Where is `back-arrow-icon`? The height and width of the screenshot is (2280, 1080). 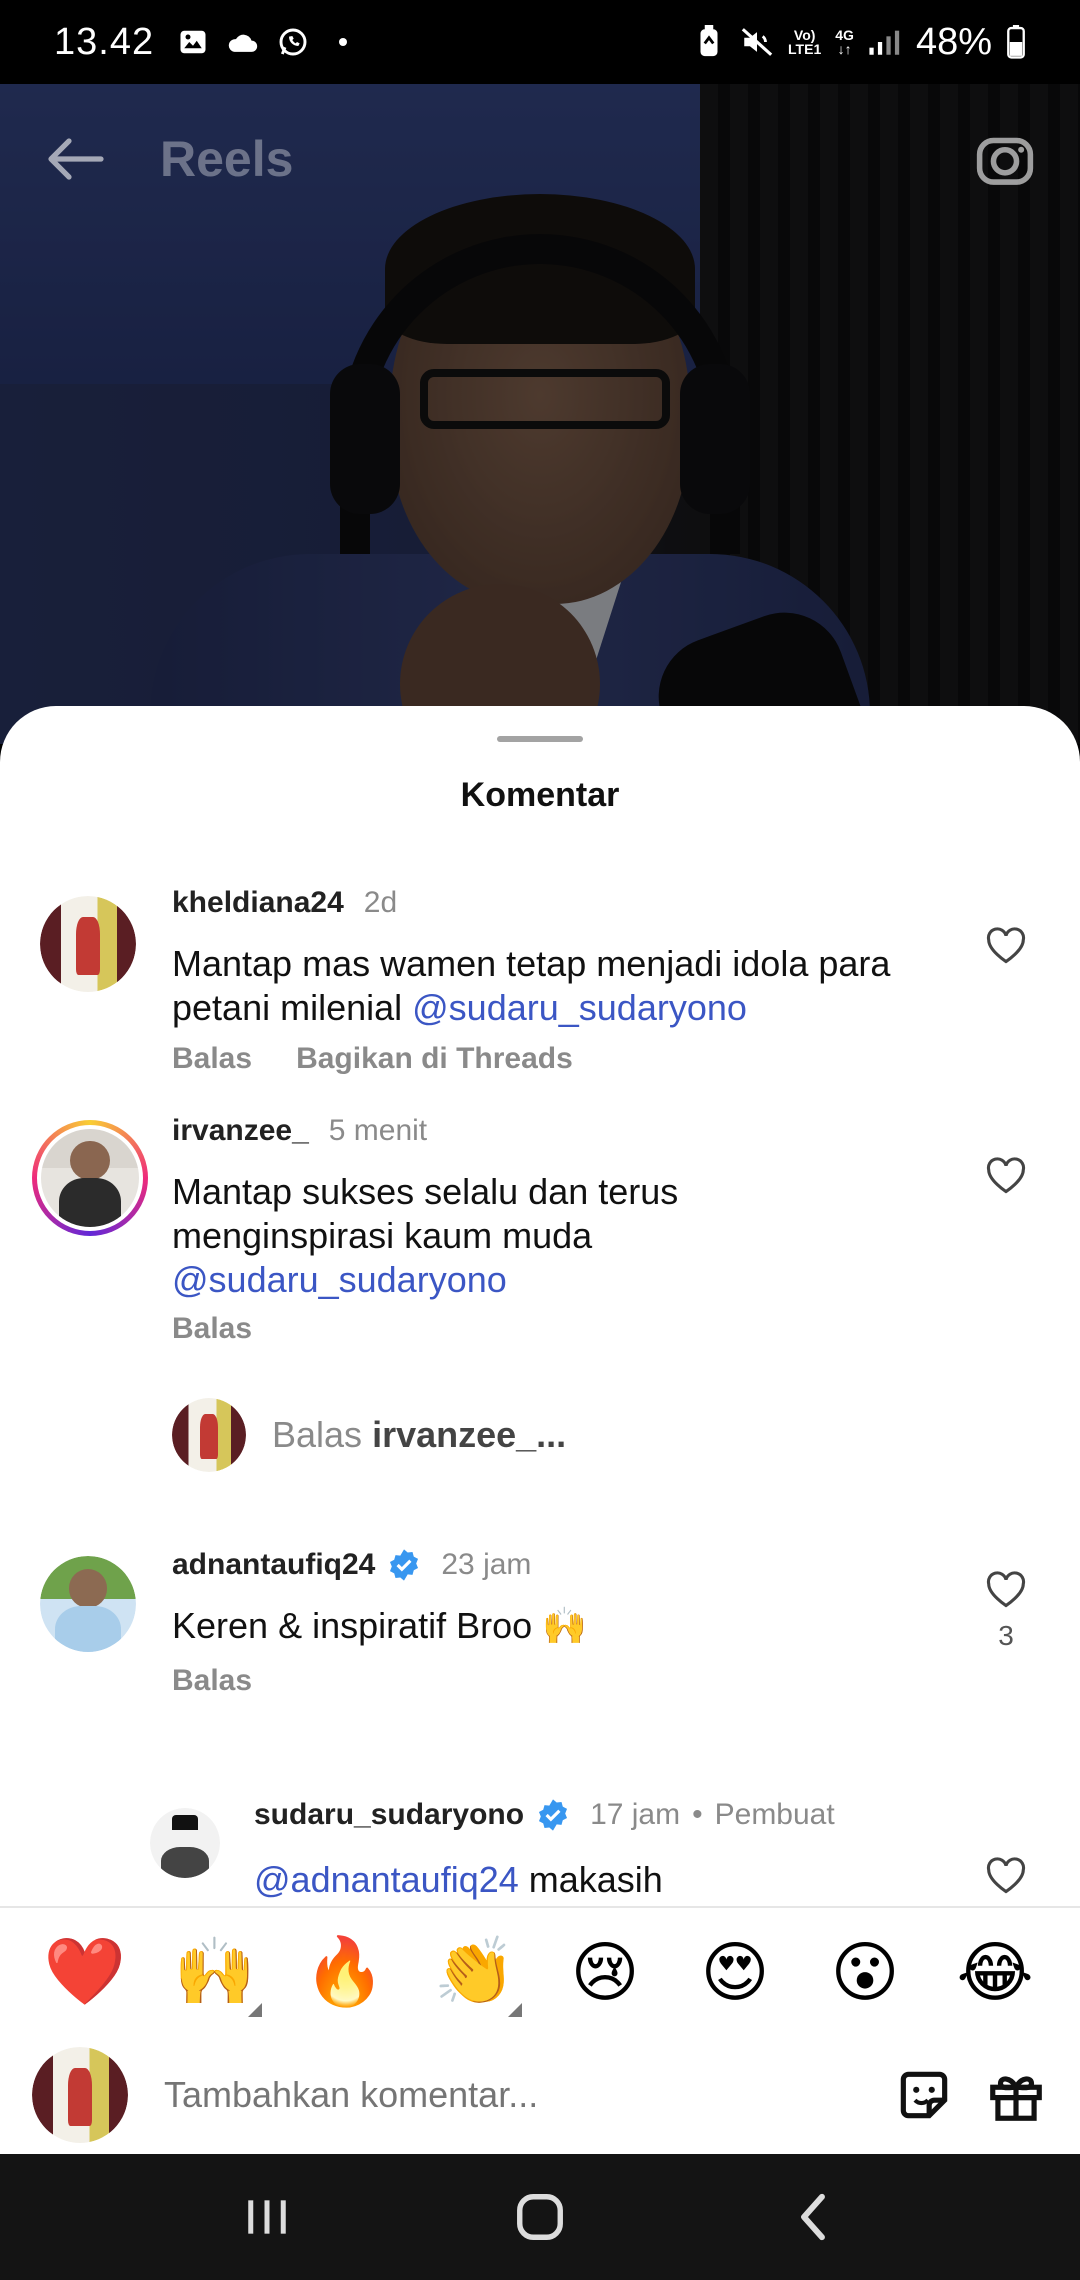 back-arrow-icon is located at coordinates (75, 159).